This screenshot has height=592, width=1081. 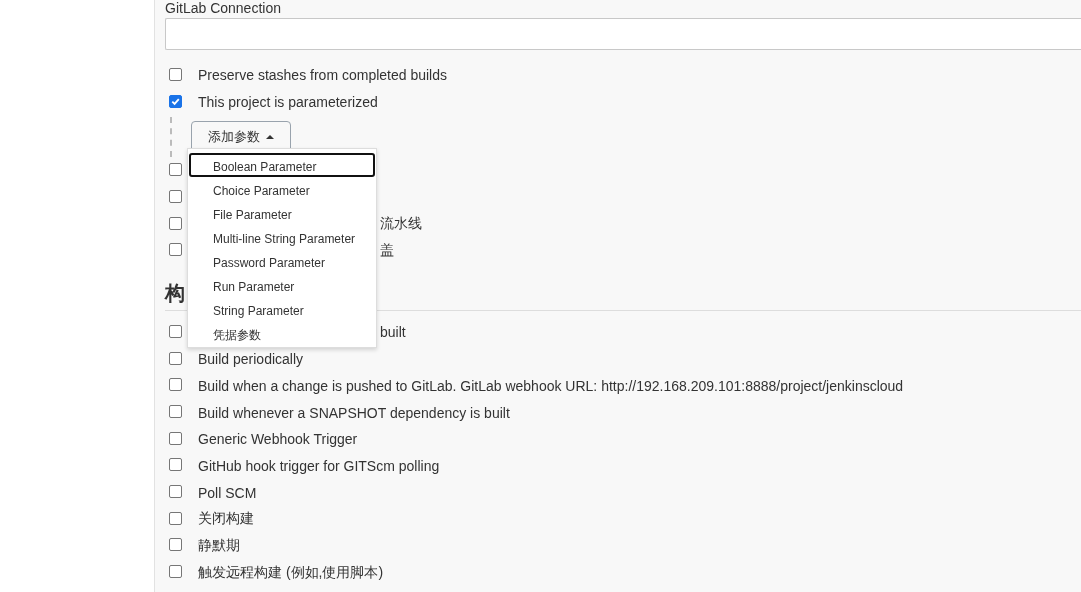 What do you see at coordinates (291, 572) in the screenshot?
I see `option-label: 触发远程构建 (例如,使用脚本)` at bounding box center [291, 572].